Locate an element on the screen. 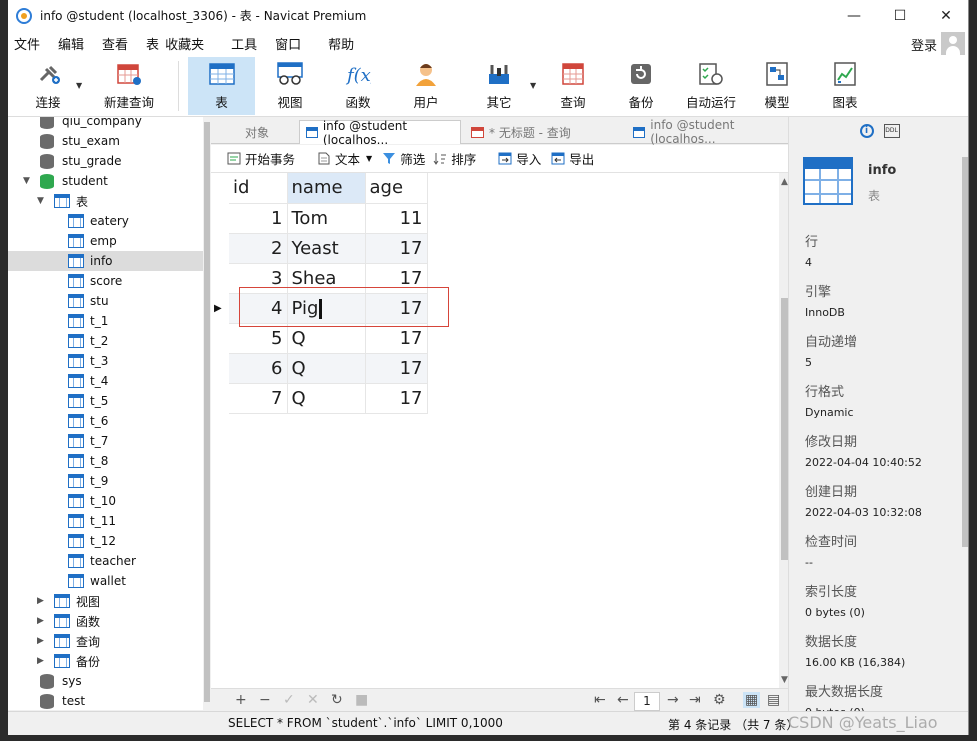 The width and height of the screenshot is (977, 741). sidebar-item-视图: ▶ 视图 is located at coordinates (105, 601).